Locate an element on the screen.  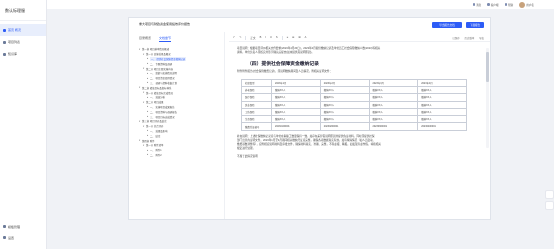
outline-item-label: 第一节 绩效目标完成情况 is located at coordinates (159, 93).